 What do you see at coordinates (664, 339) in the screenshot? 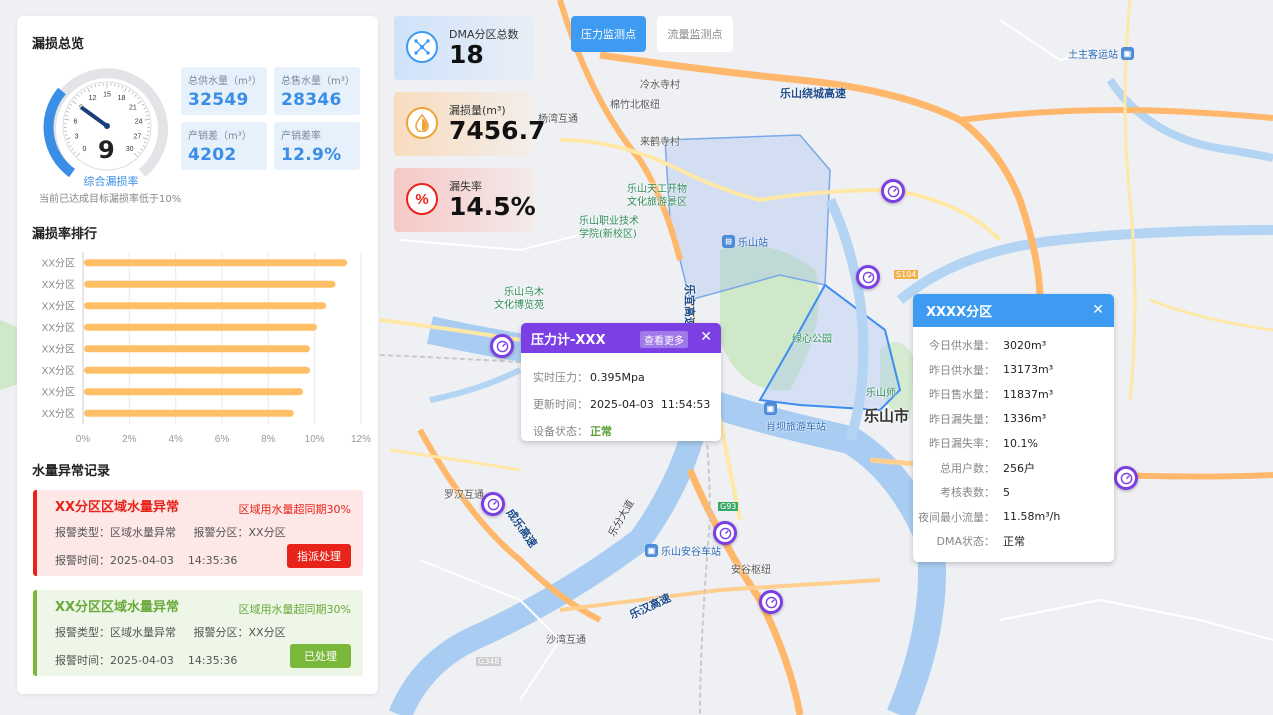
I see `view-more-button: 查看更多` at bounding box center [664, 339].